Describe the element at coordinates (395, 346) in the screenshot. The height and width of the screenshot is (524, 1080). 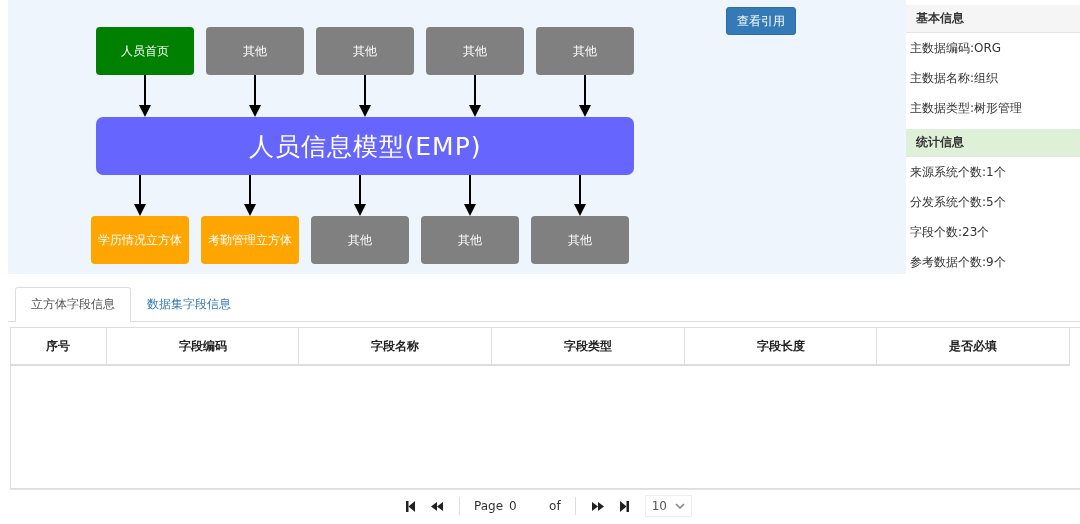
I see `column-header: 字段名称` at that location.